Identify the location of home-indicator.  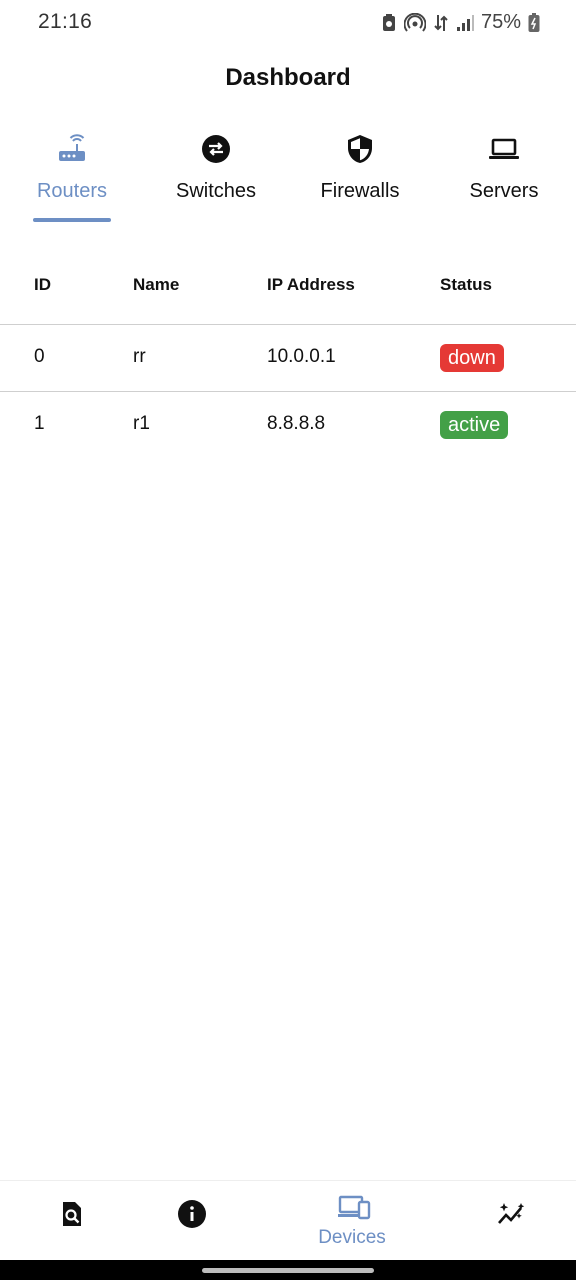
(288, 1270).